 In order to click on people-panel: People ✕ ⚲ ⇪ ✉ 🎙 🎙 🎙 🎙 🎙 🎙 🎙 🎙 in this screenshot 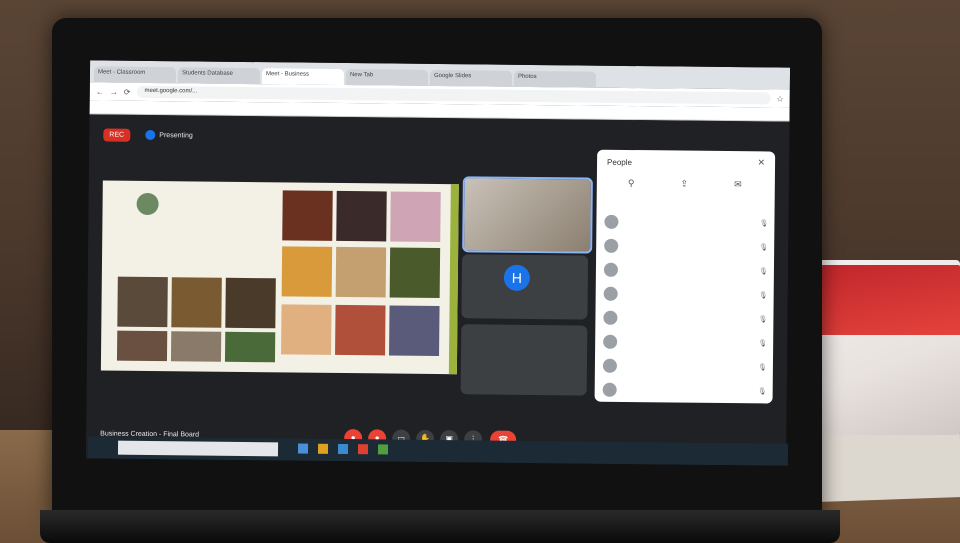, I will do `click(685, 276)`.